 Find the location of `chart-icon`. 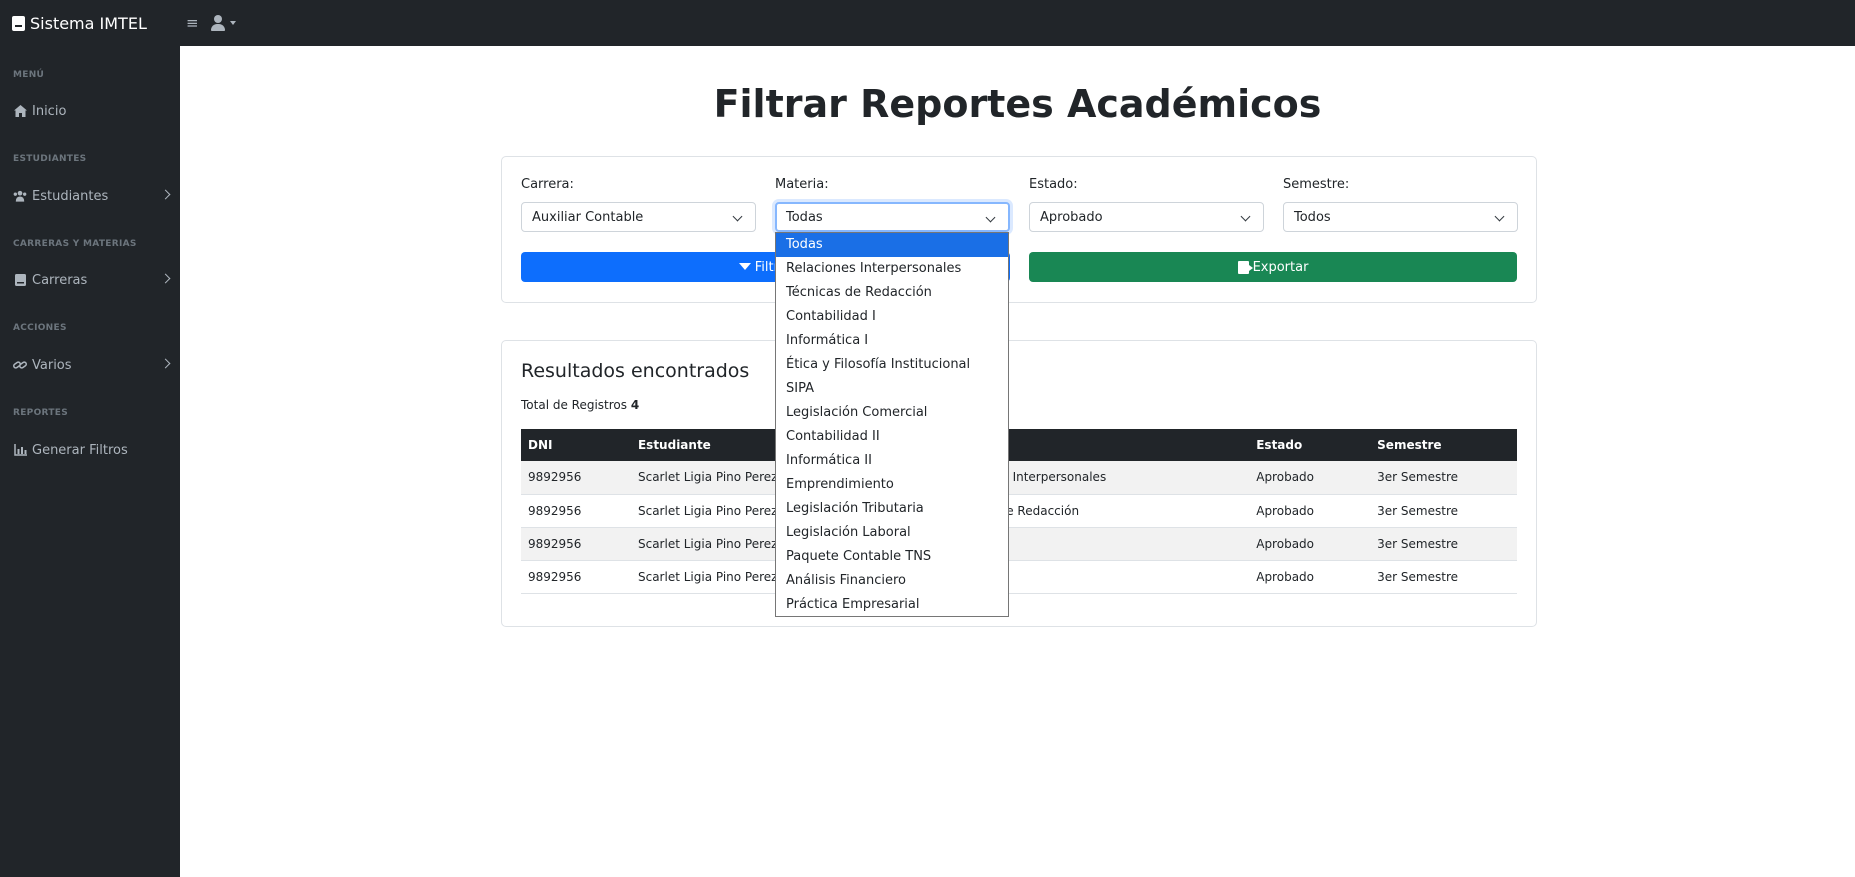

chart-icon is located at coordinates (20, 450).